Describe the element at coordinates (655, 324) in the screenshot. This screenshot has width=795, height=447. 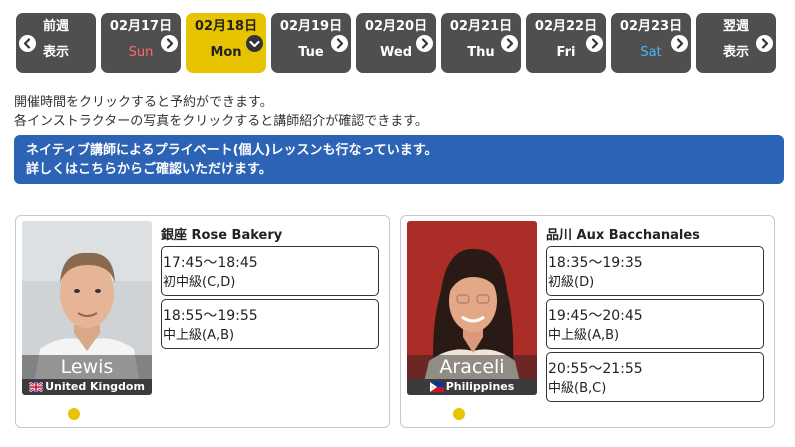
I see `lesson-slot: 19:45〜20:45 中上級(A,B)` at that location.